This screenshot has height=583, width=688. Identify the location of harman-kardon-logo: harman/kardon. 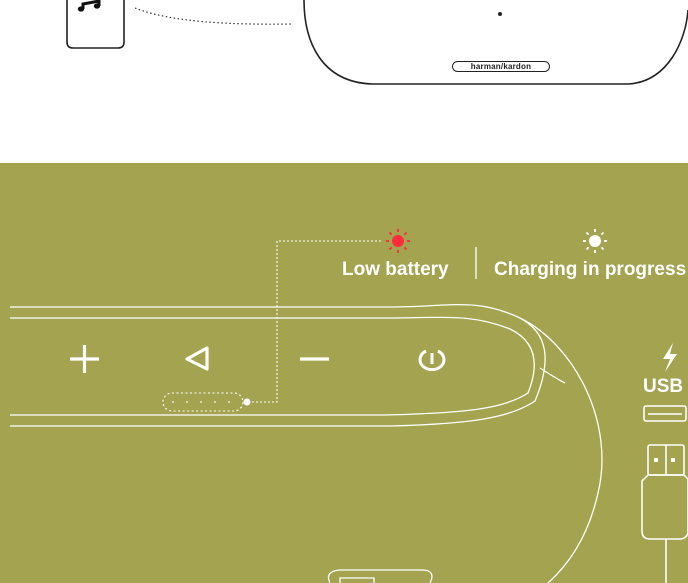
(501, 66).